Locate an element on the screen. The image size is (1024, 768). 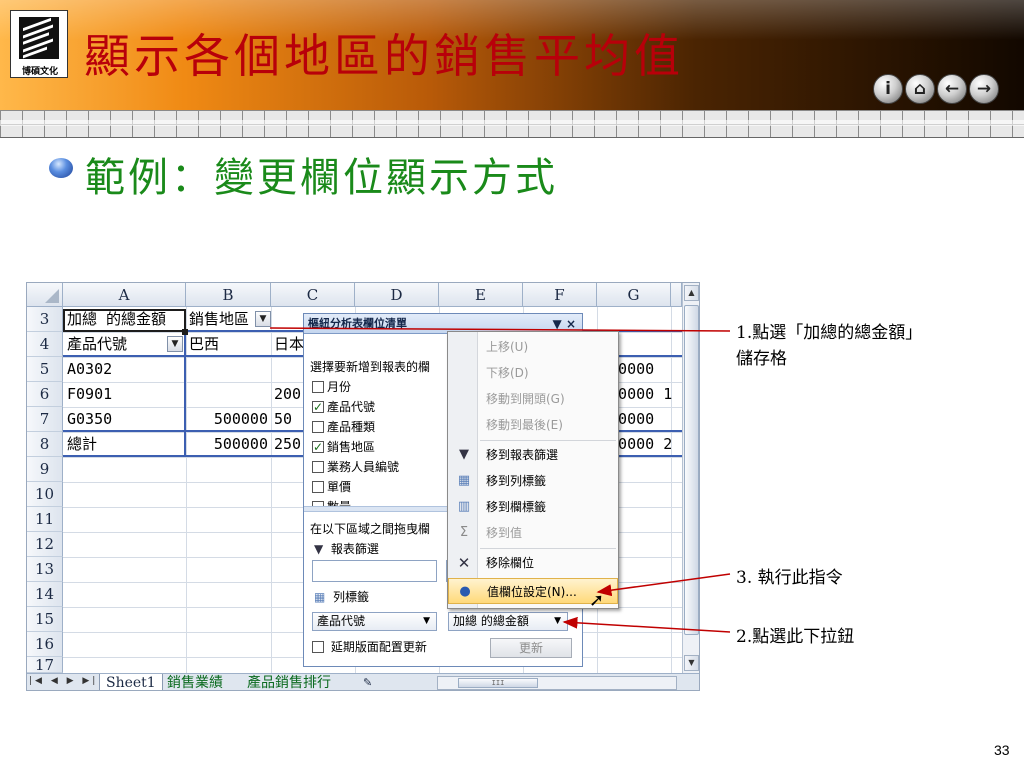
product-filter-dropdown: ▼ is located at coordinates (175, 344).